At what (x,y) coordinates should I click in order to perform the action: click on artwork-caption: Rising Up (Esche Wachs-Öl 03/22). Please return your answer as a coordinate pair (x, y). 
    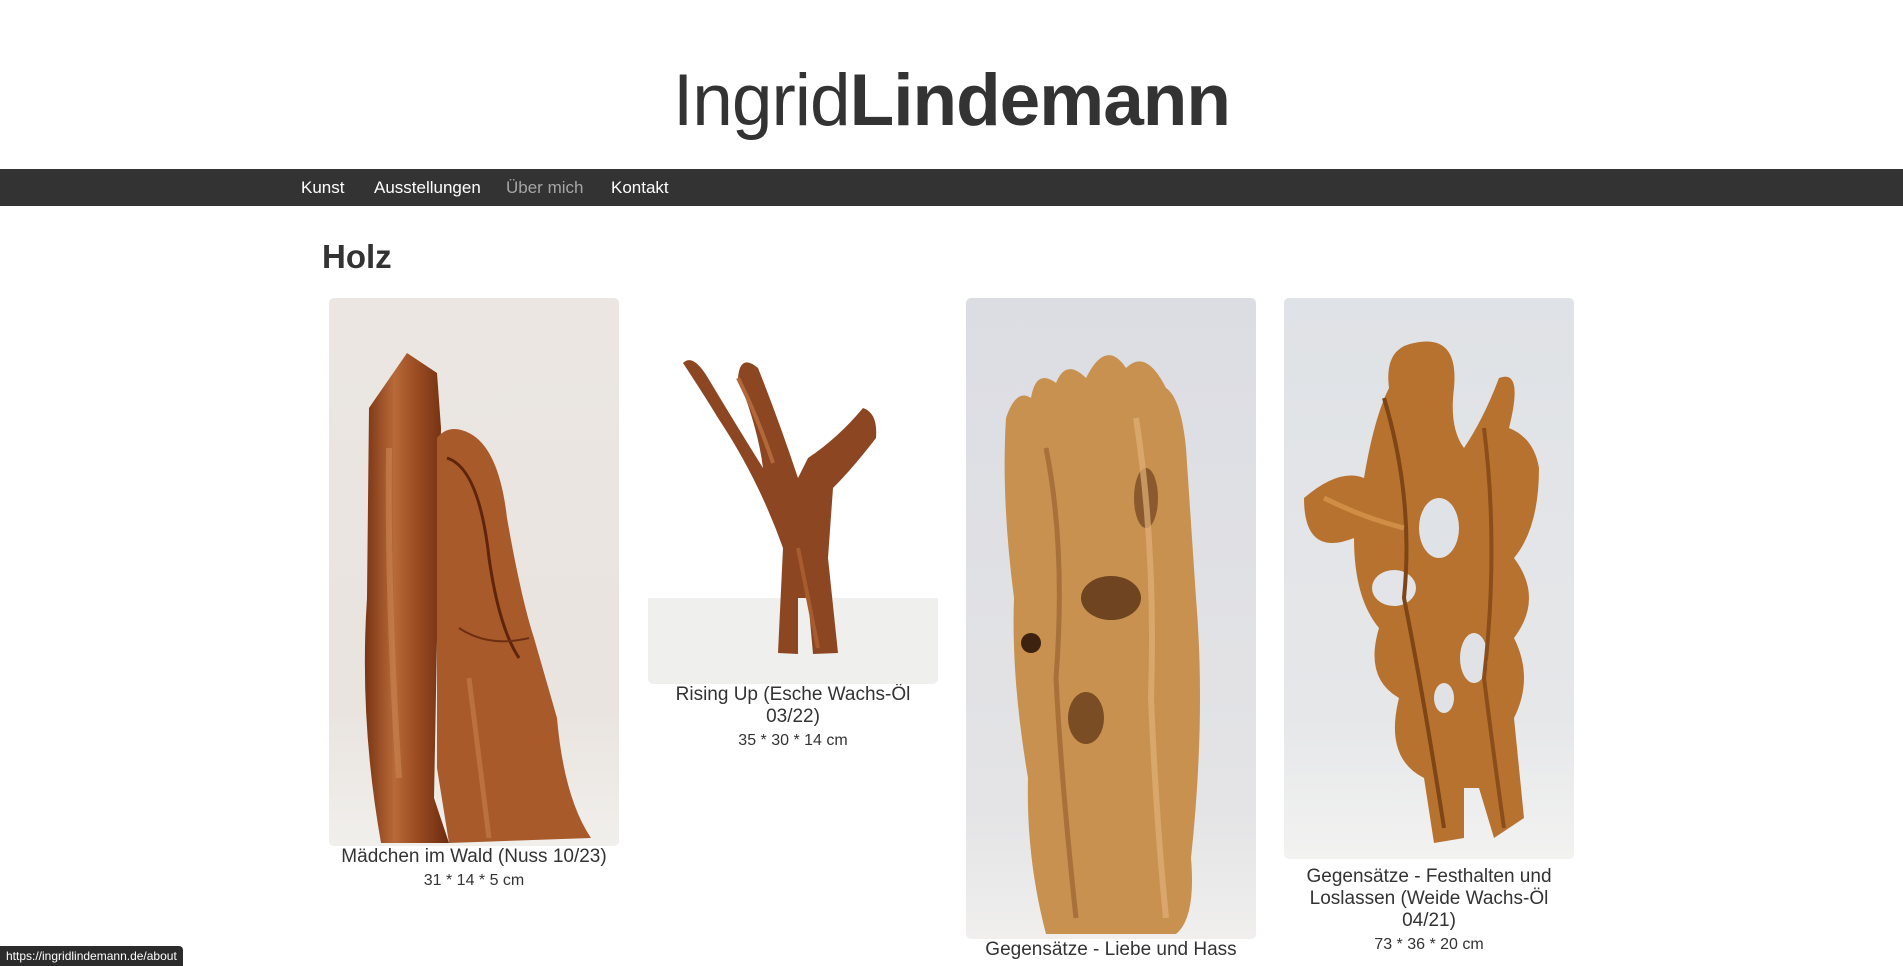
    Looking at the image, I should click on (793, 705).